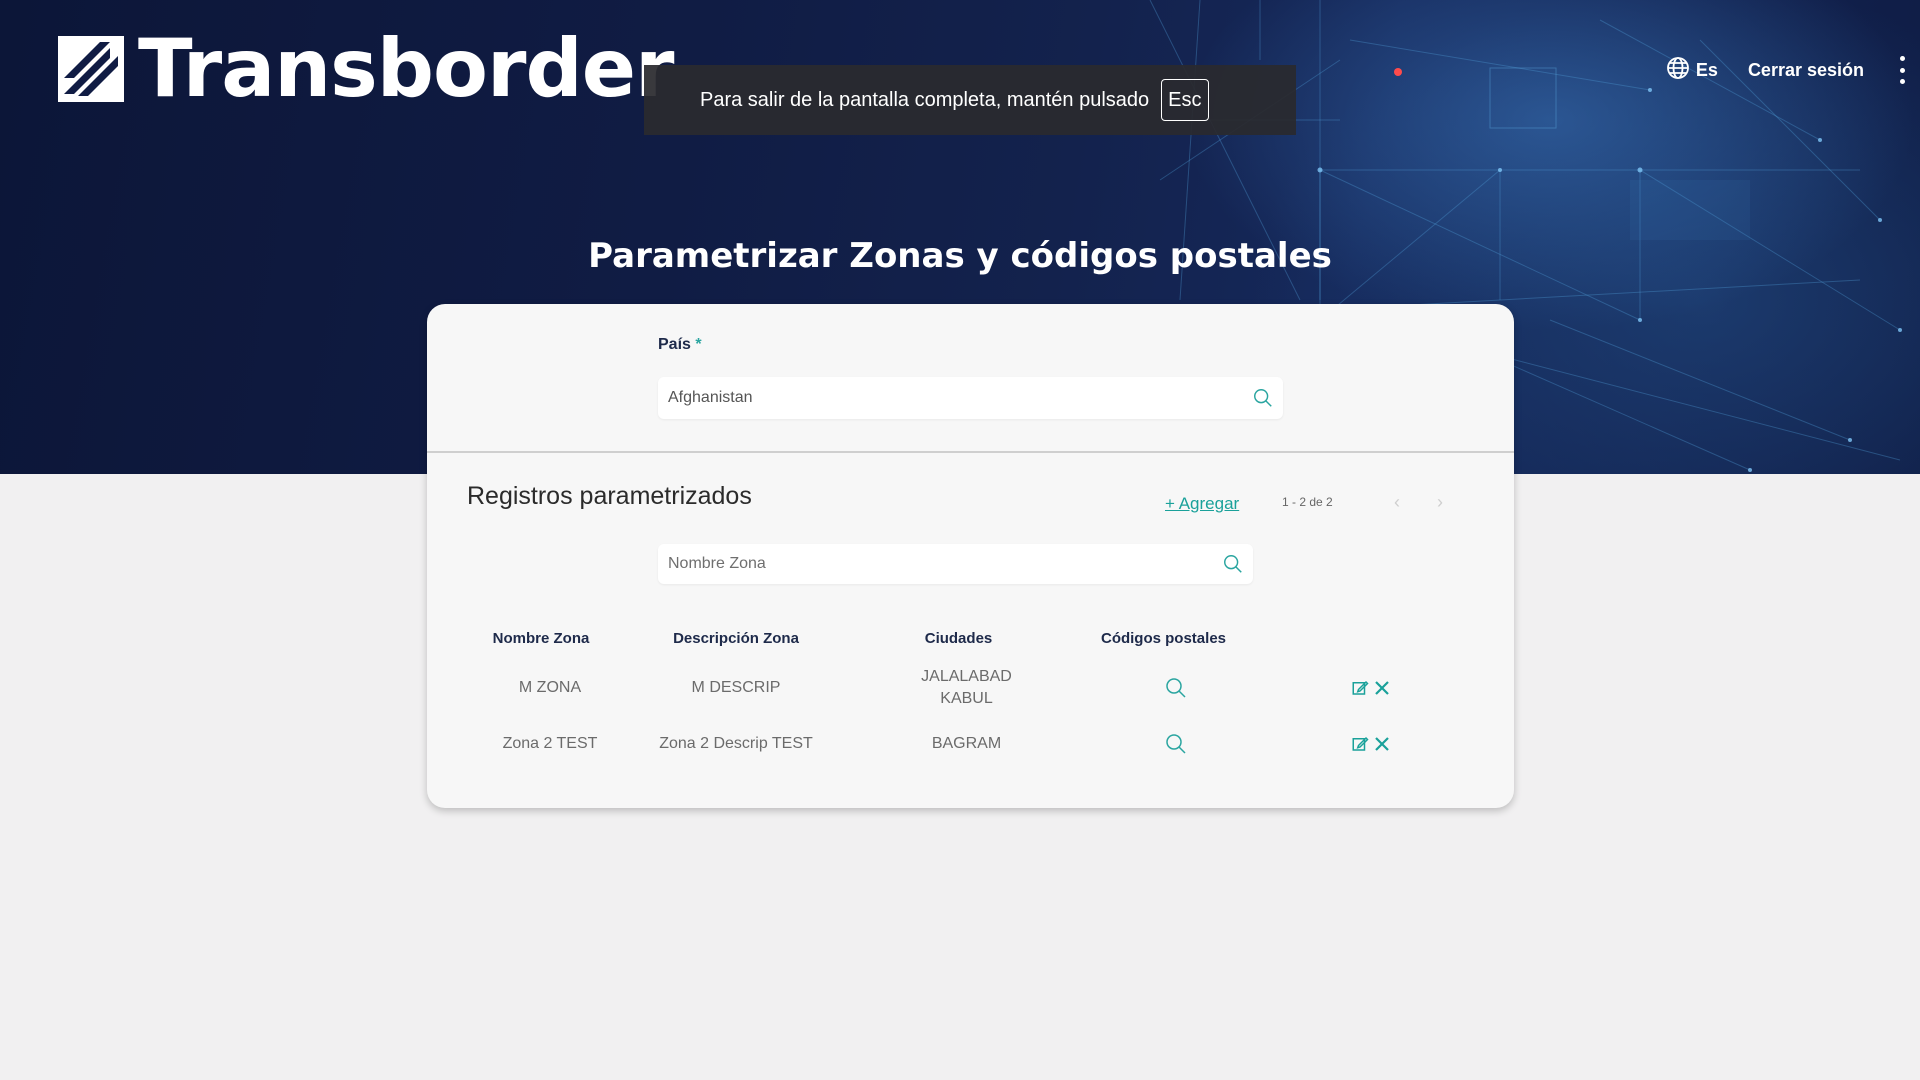 This screenshot has width=1920, height=1080. I want to click on city-item: KABUL, so click(966, 698).